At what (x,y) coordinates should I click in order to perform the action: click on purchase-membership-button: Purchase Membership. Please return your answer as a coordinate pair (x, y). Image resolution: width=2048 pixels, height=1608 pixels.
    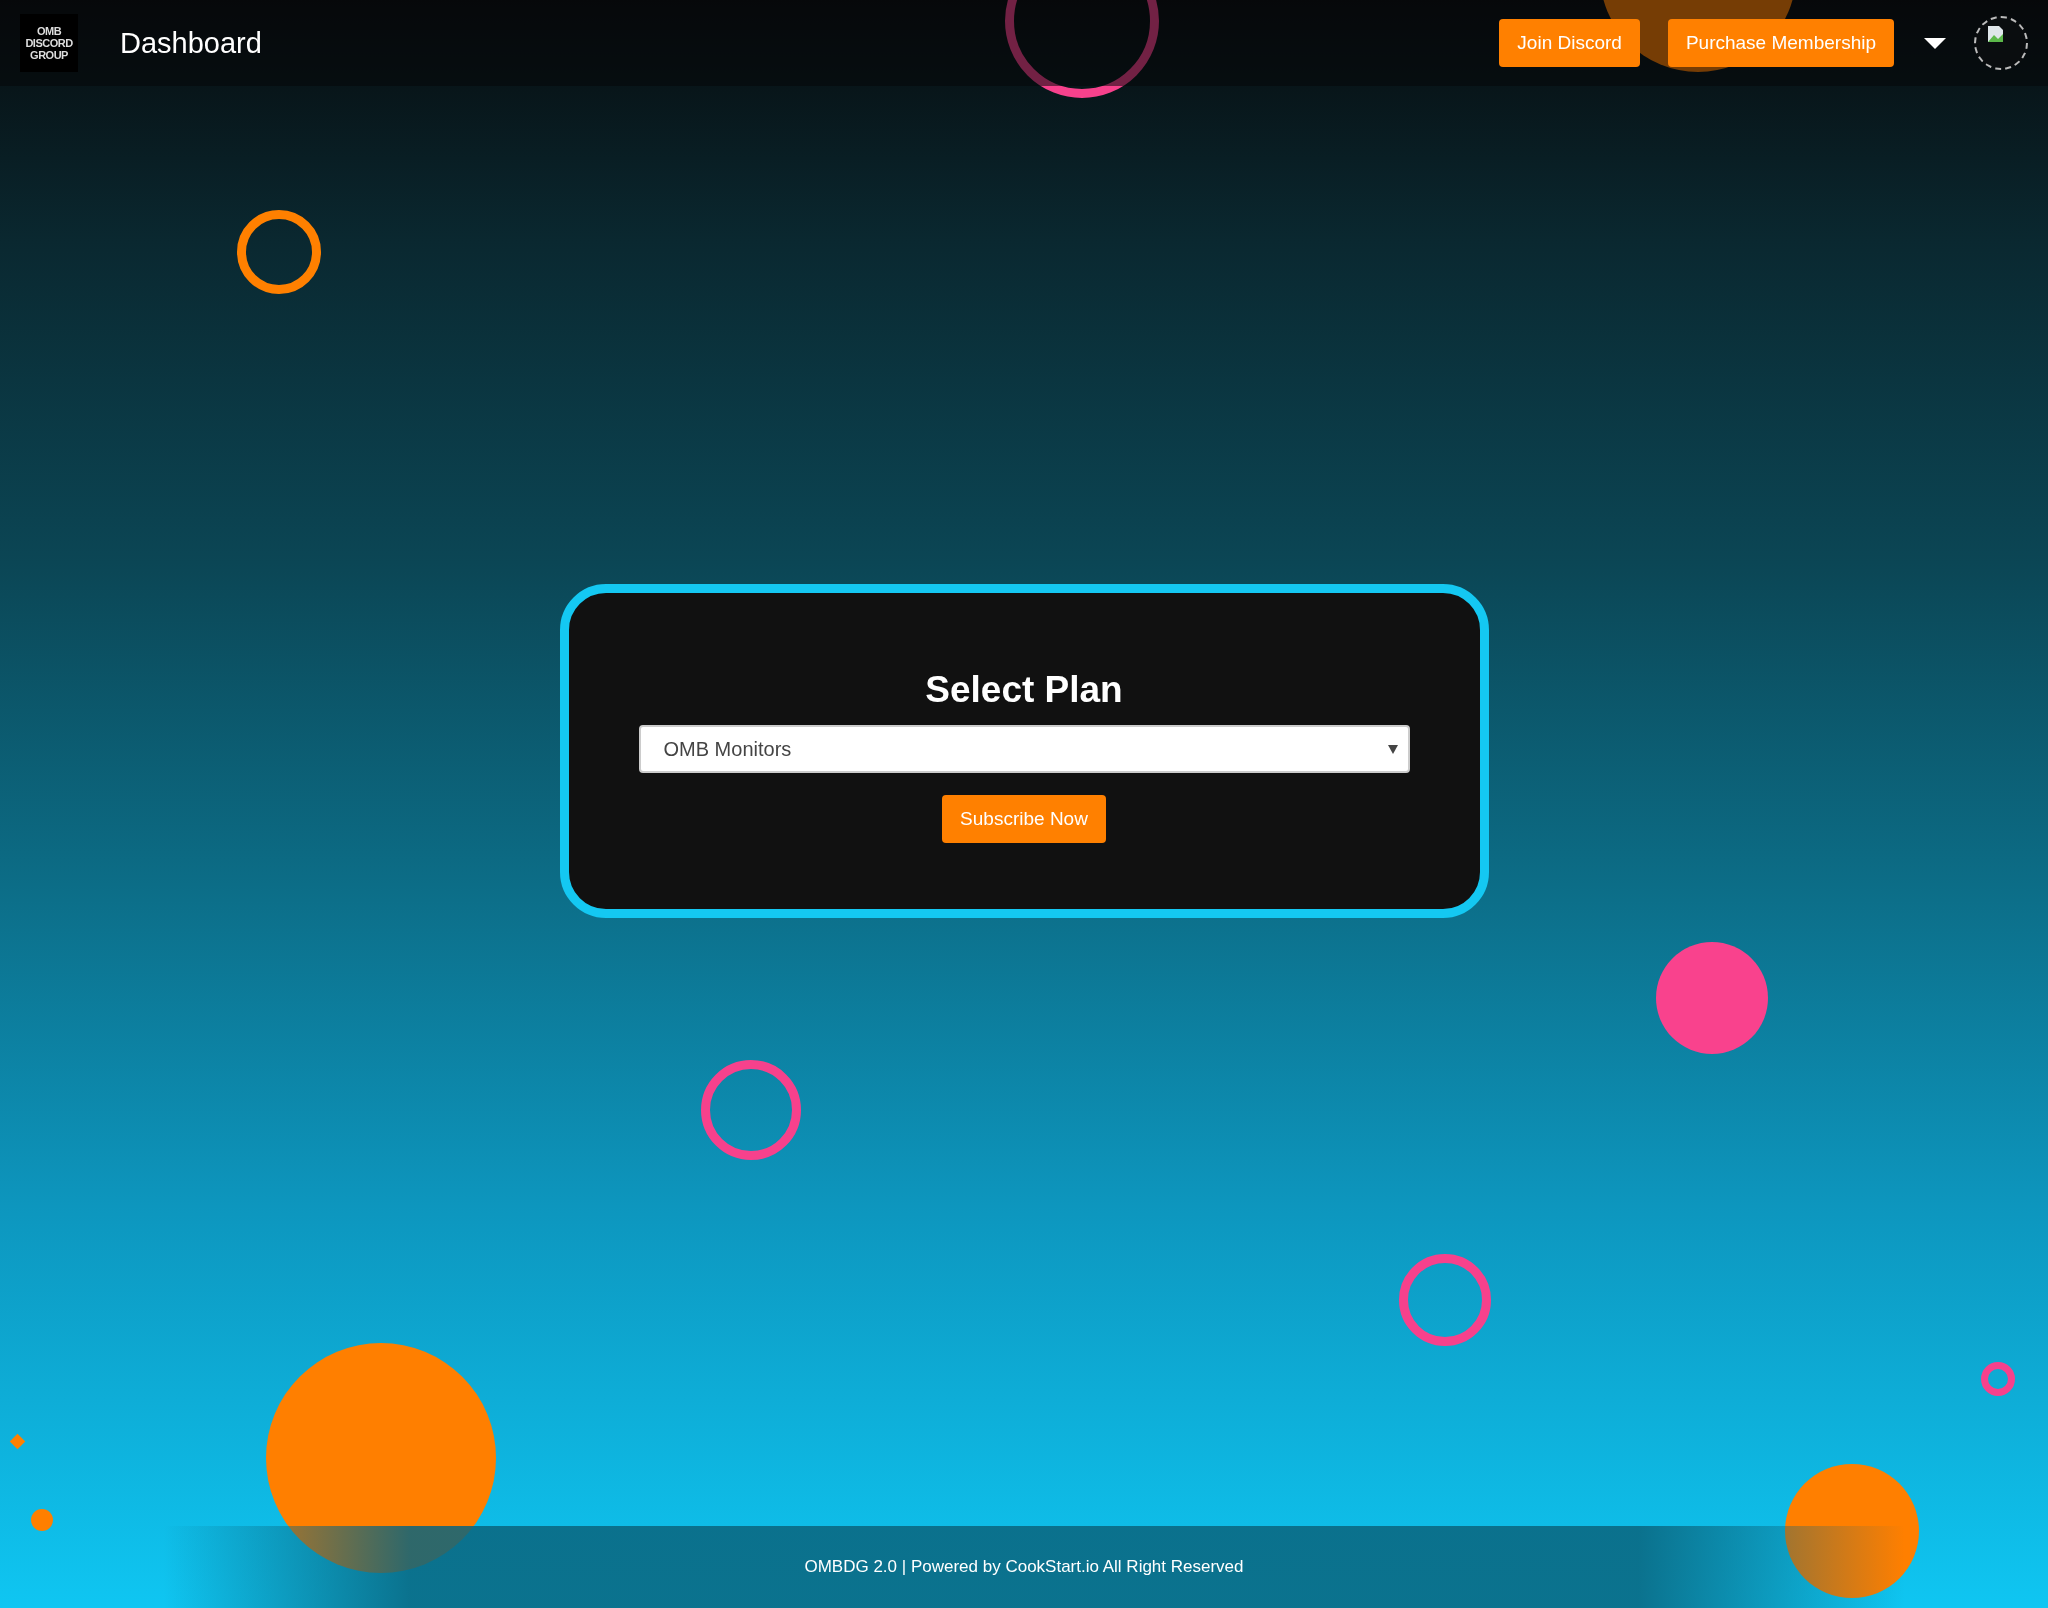
    Looking at the image, I should click on (1780, 43).